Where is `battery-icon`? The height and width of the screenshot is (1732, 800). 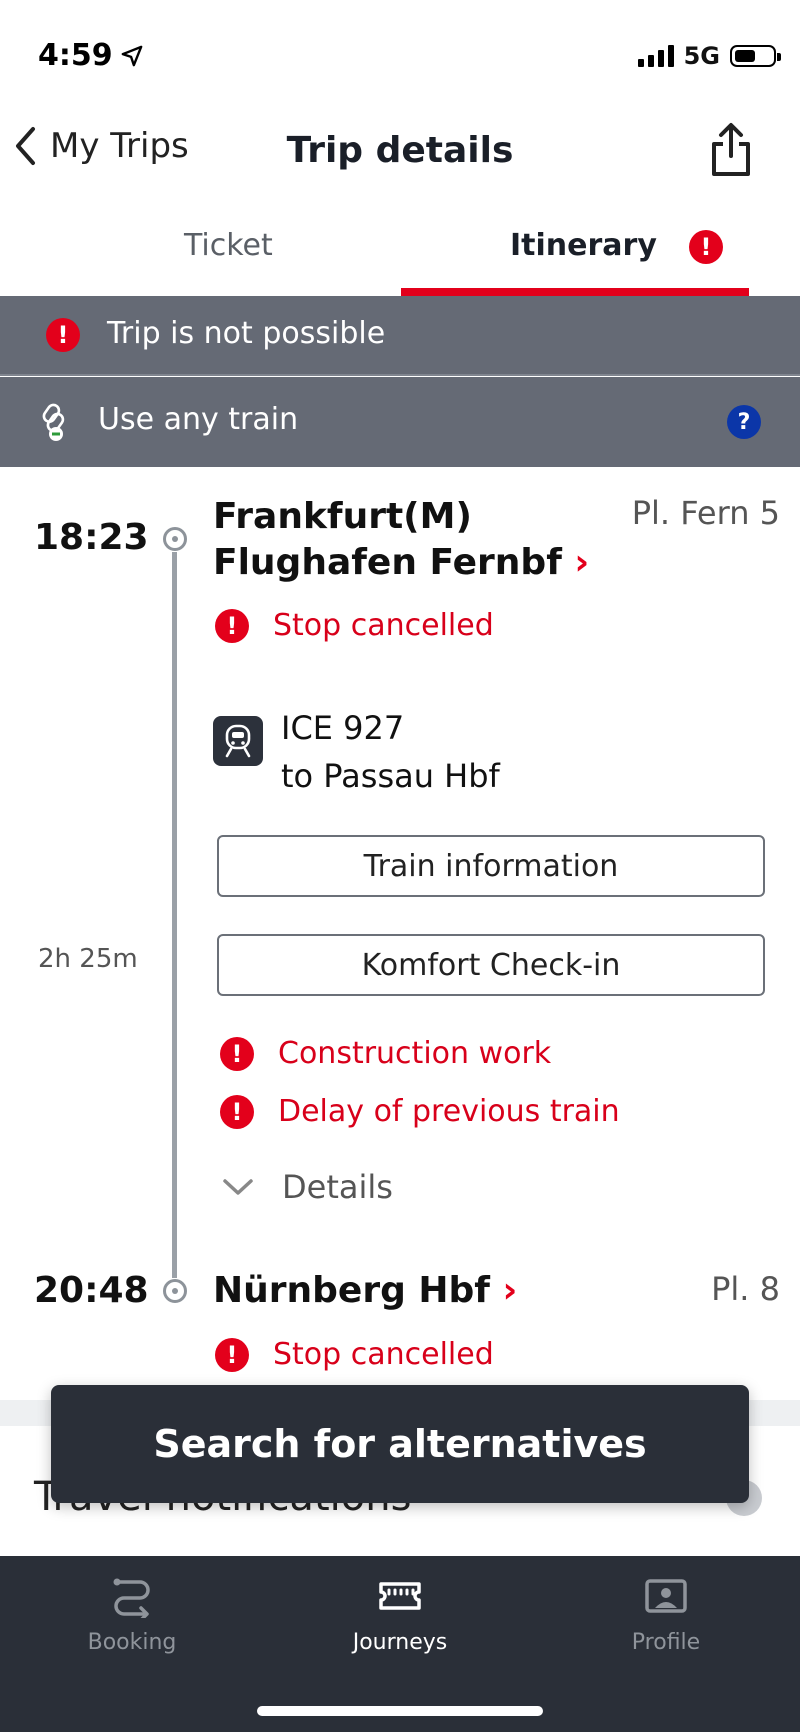
battery-icon is located at coordinates (755, 56).